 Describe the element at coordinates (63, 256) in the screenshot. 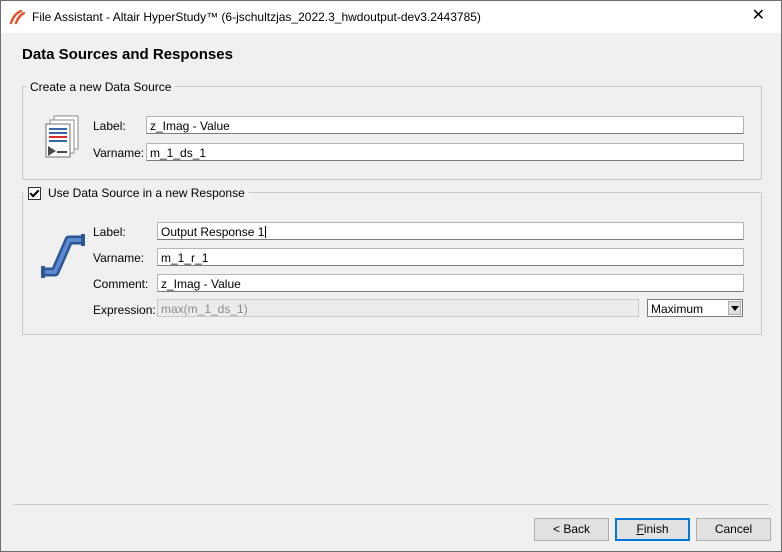

I see `pipe-response-icon` at that location.